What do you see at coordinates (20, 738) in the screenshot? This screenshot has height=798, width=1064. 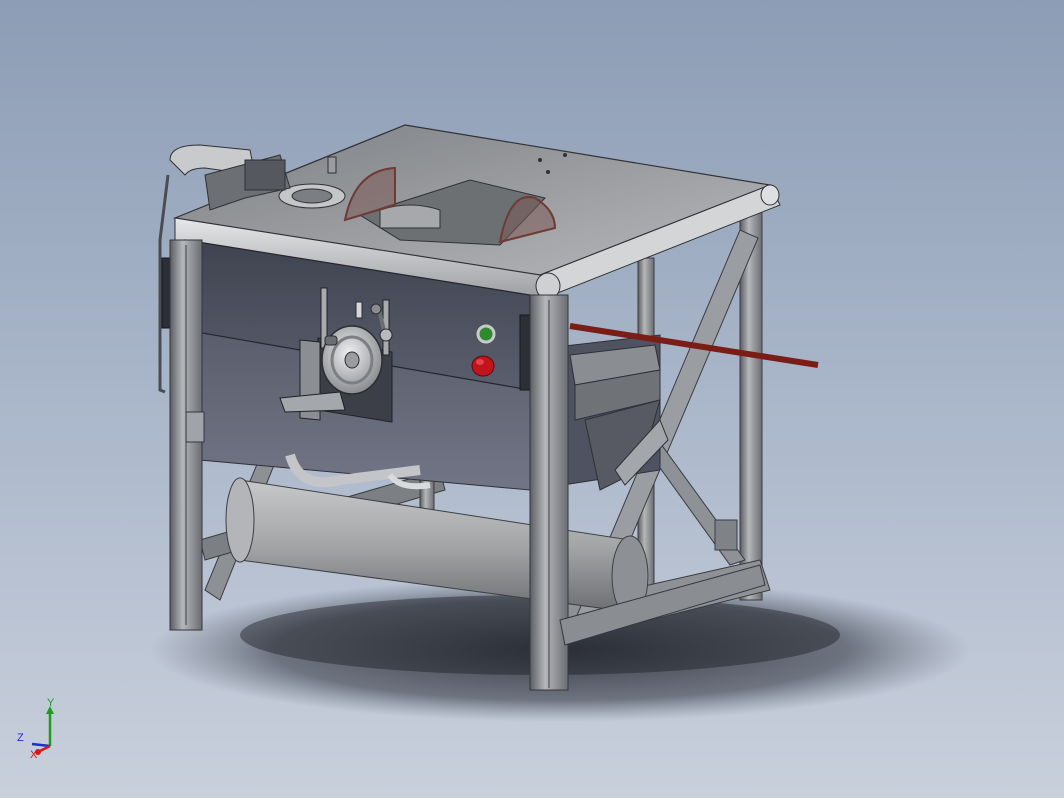 I see `z-axis-label: Z` at bounding box center [20, 738].